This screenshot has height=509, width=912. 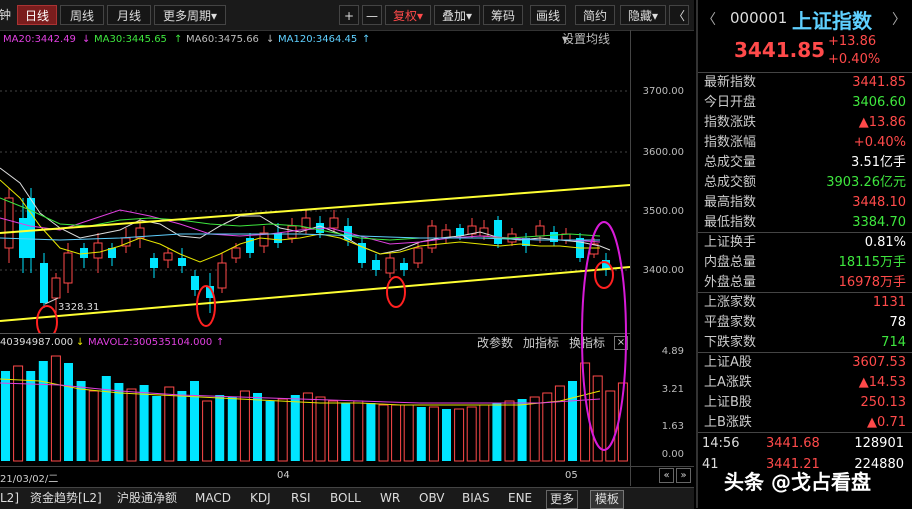 I want to click on quote-row-value: +0.40%, so click(x=879, y=142).